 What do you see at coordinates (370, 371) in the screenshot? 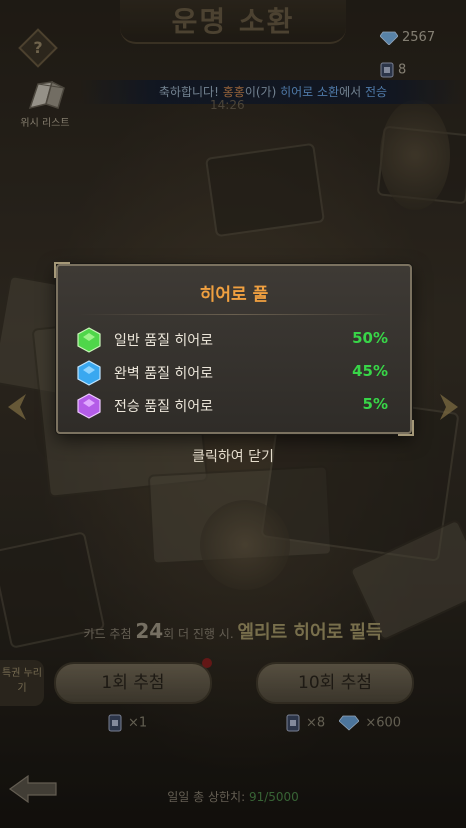
I see `tier-percent: 45%` at bounding box center [370, 371].